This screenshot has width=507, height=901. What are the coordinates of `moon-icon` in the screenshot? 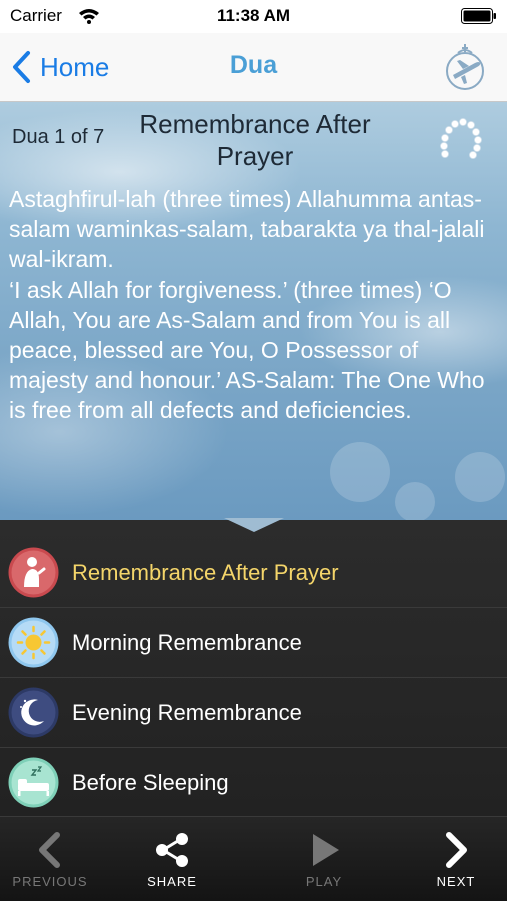 It's located at (33, 712).